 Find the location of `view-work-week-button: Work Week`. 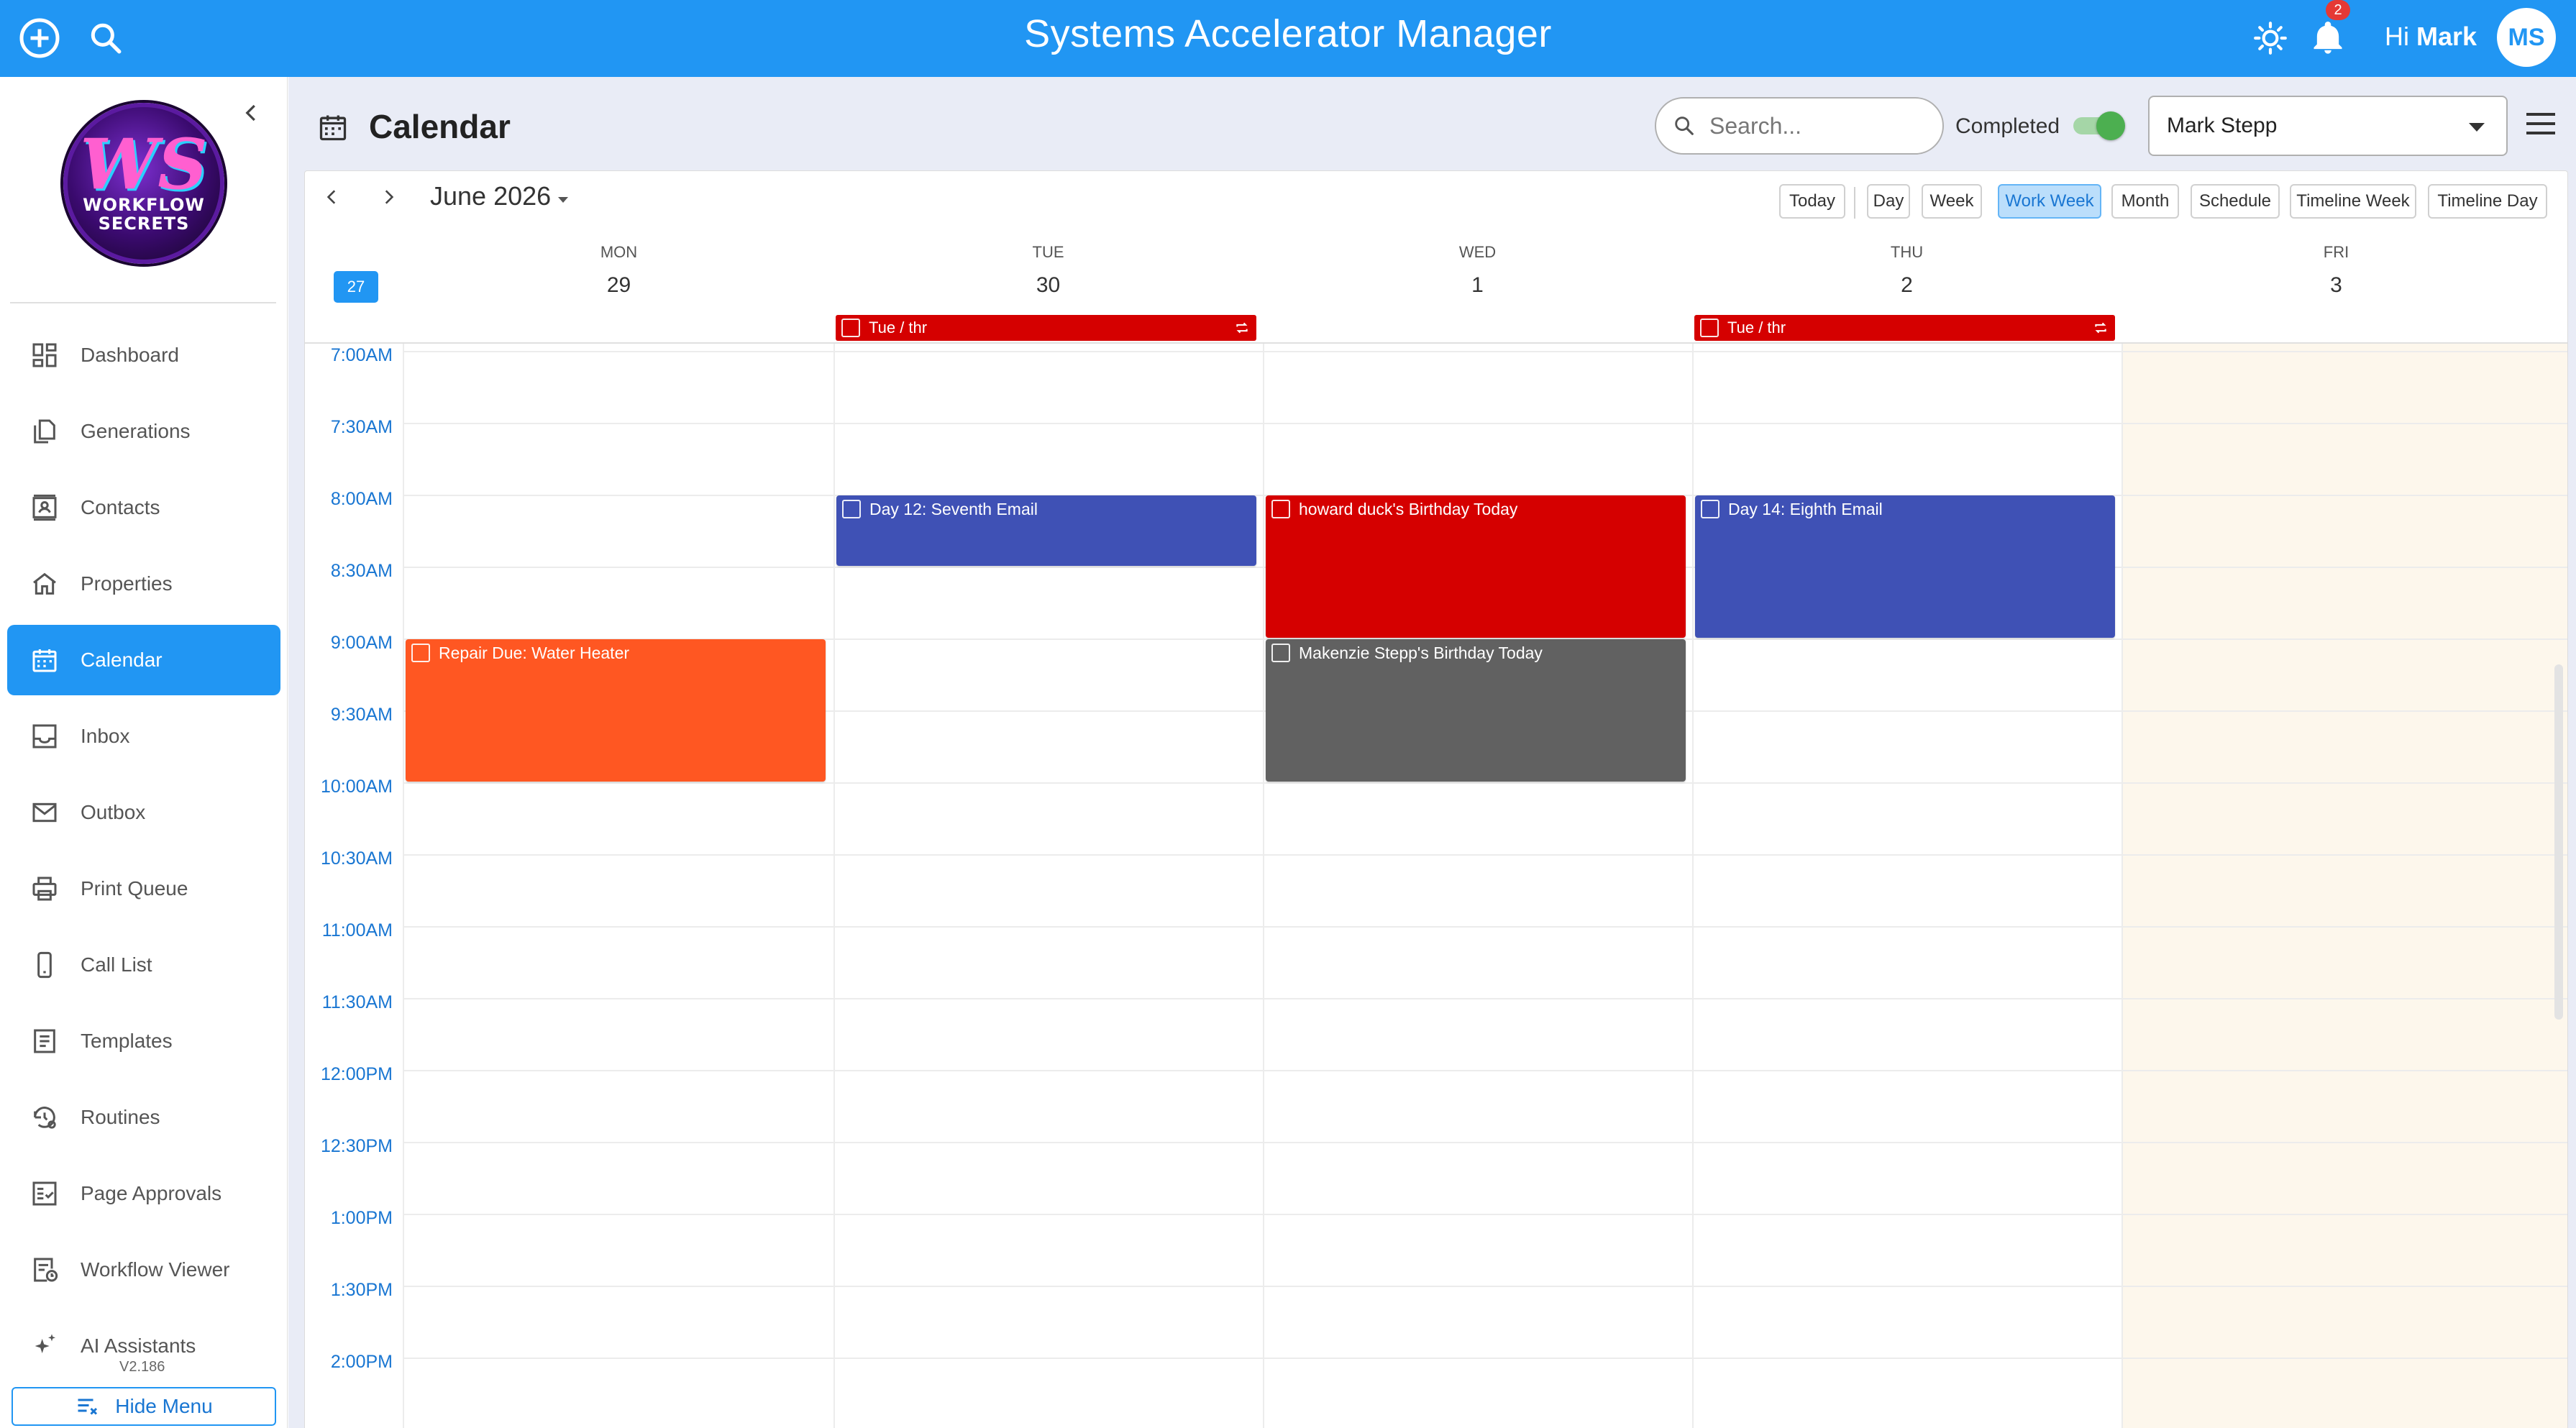

view-work-week-button: Work Week is located at coordinates (2049, 201).